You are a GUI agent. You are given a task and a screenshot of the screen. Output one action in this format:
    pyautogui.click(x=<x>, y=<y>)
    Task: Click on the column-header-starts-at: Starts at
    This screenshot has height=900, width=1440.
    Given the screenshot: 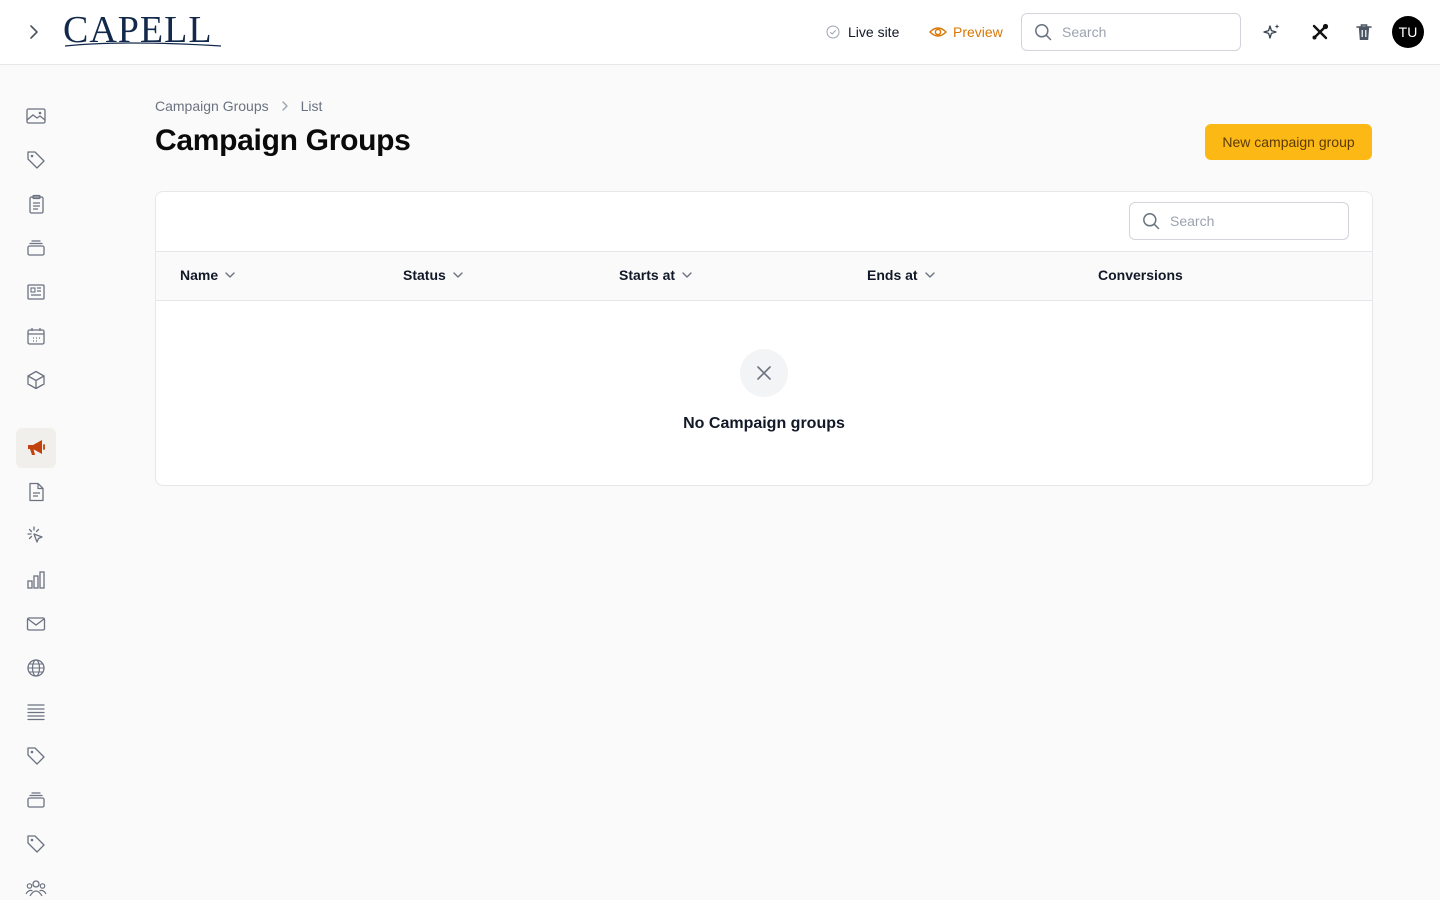 What is the action you would take?
    pyautogui.click(x=656, y=275)
    